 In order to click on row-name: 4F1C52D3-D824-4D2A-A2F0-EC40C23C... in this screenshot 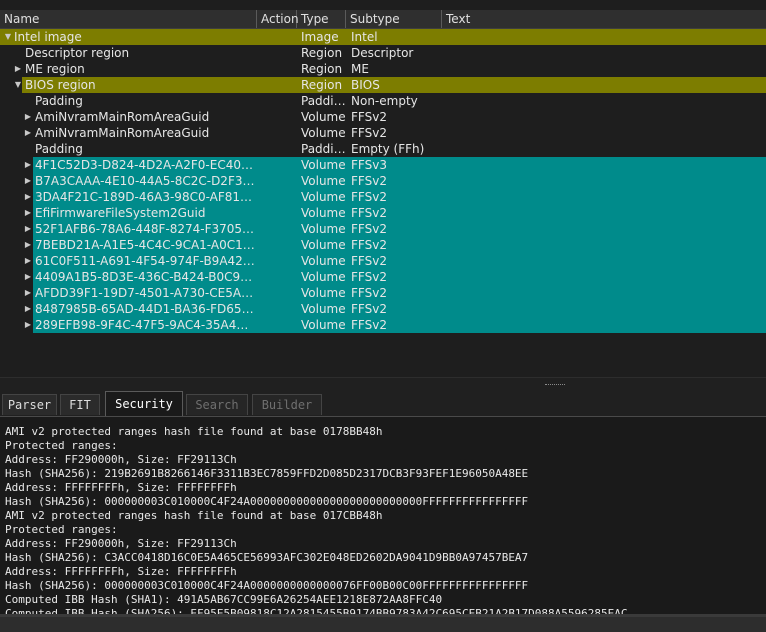, I will do `click(146, 165)`.